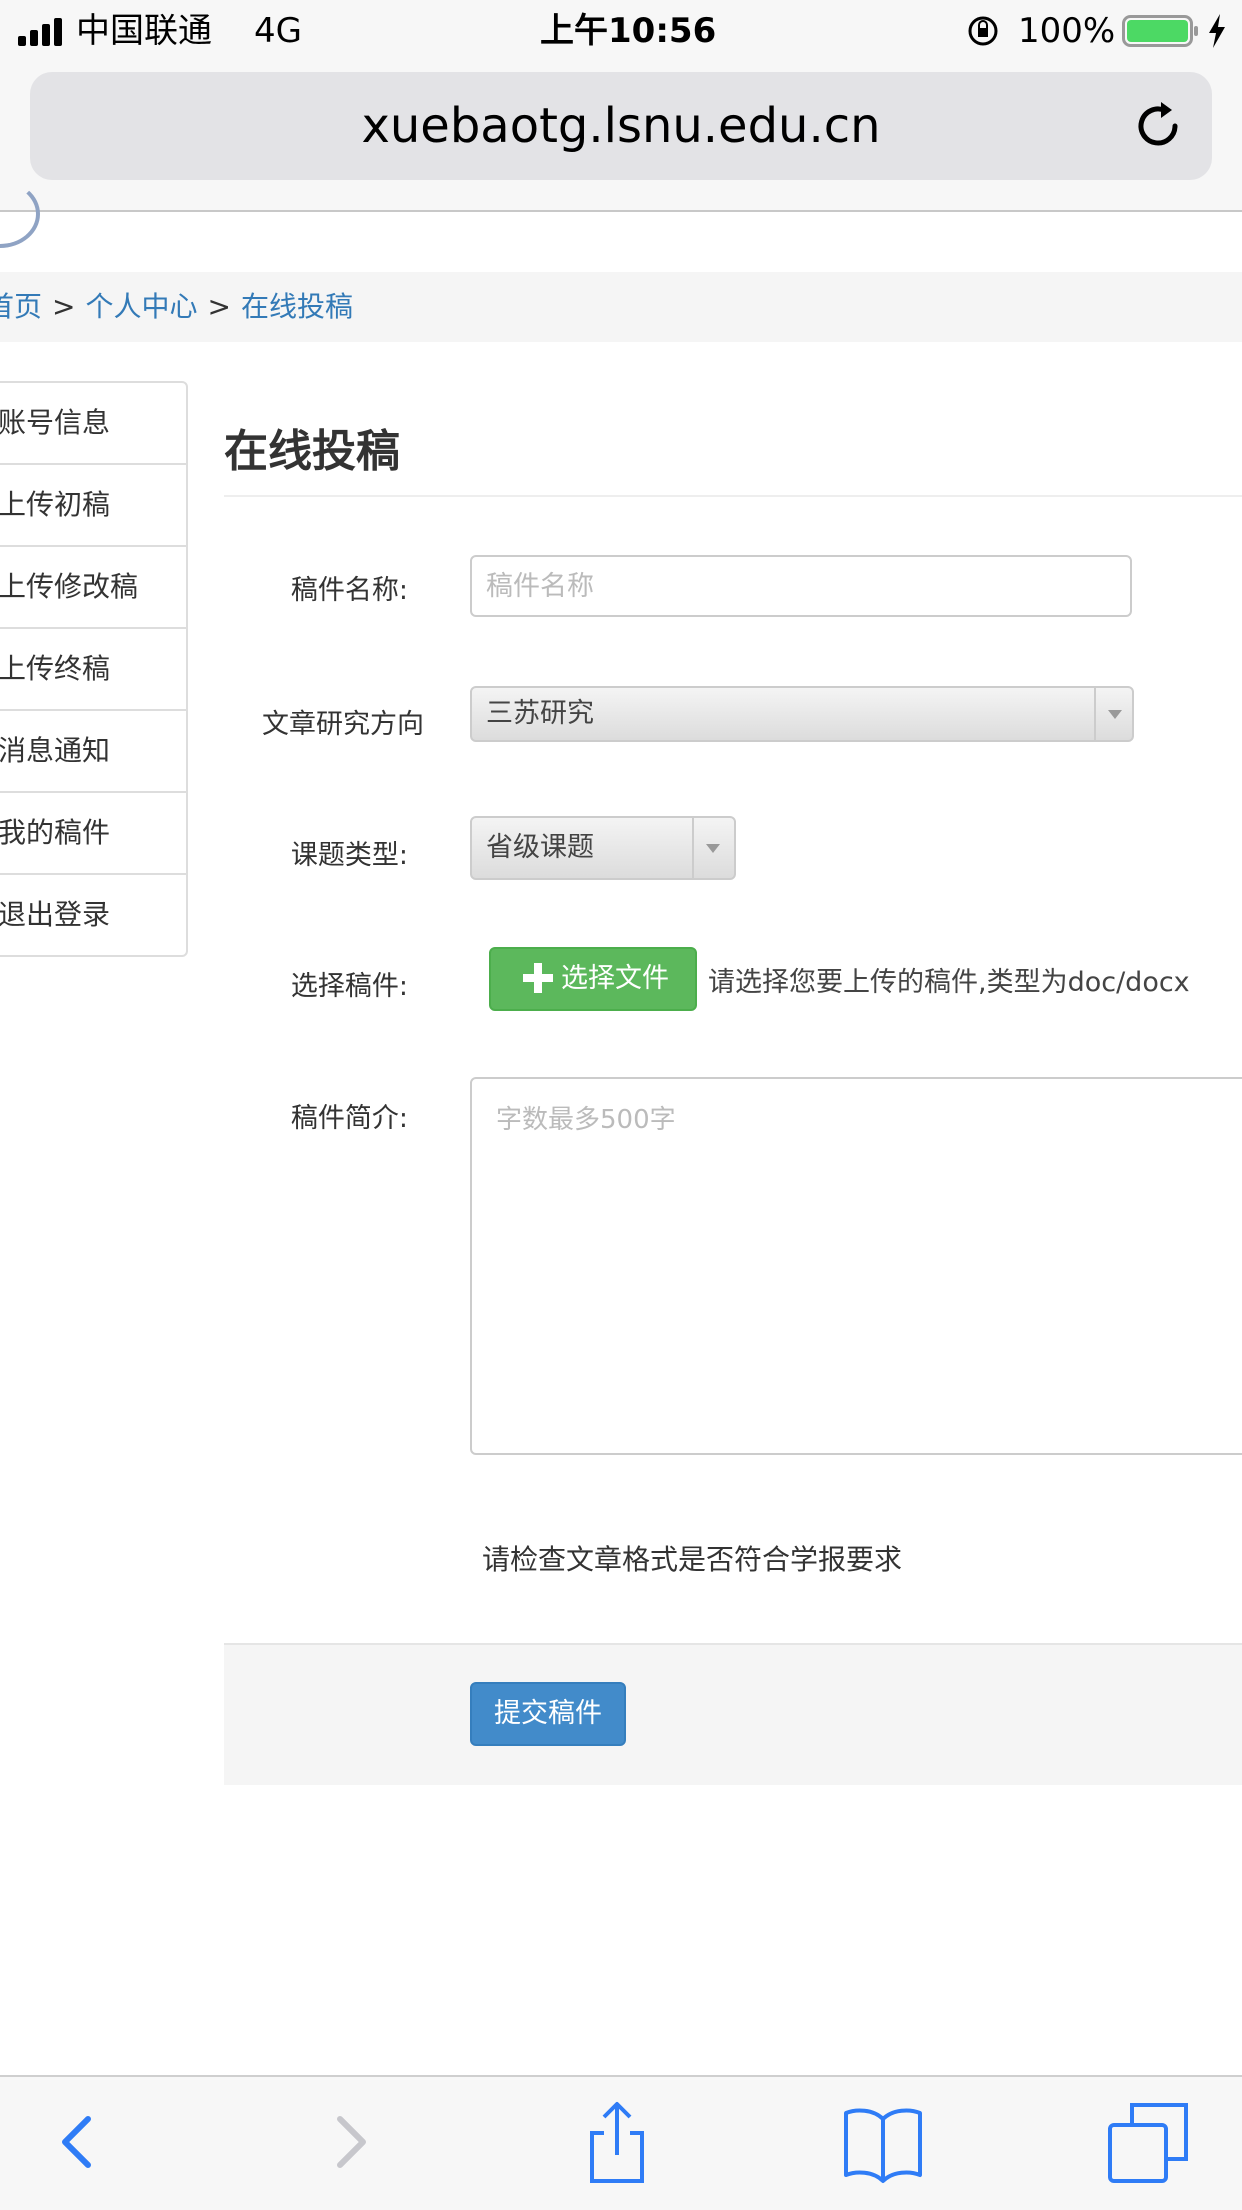 This screenshot has width=1242, height=2210. What do you see at coordinates (21, 306) in the screenshot?
I see `breadcrumb-home: 首页` at bounding box center [21, 306].